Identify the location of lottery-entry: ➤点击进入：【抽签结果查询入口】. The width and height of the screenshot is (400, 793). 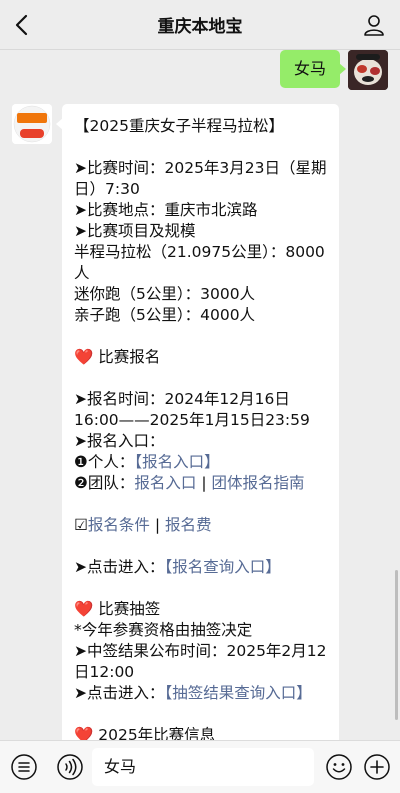
(193, 693).